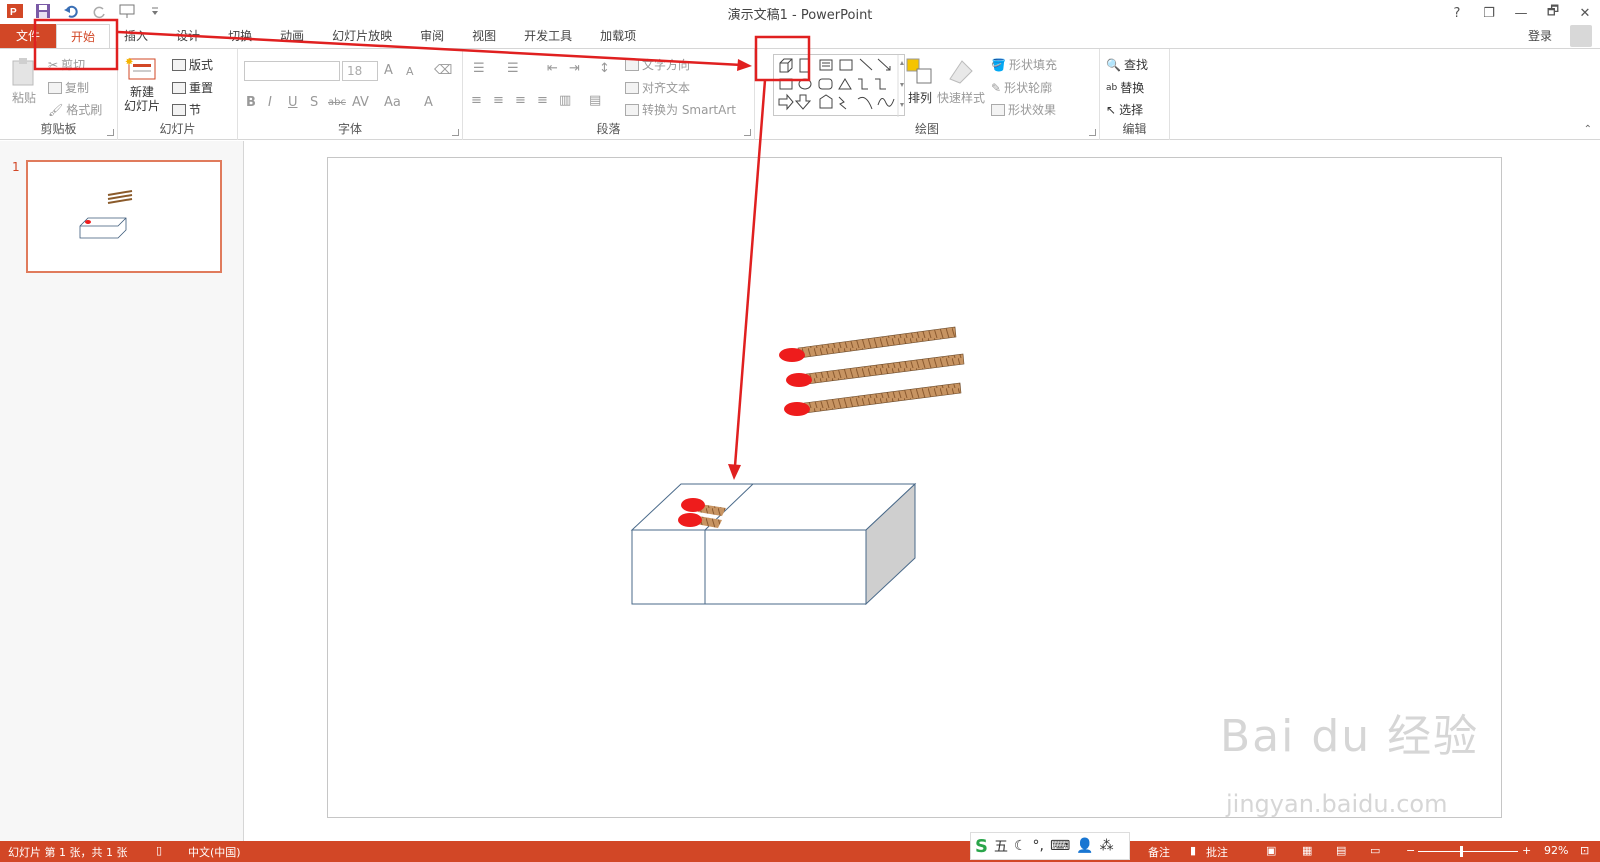 The image size is (1600, 862). What do you see at coordinates (1521, 13) in the screenshot?
I see `minimize-button: —` at bounding box center [1521, 13].